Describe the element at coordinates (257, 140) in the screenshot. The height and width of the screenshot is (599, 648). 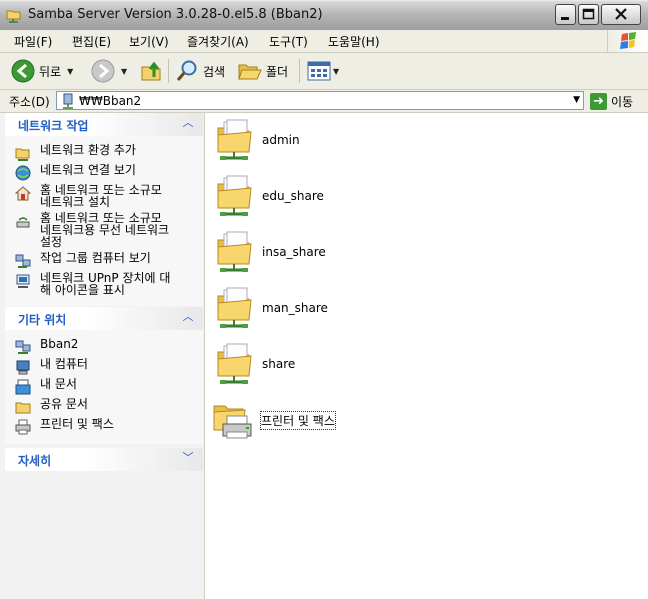
I see `file-item-admin: admin` at that location.